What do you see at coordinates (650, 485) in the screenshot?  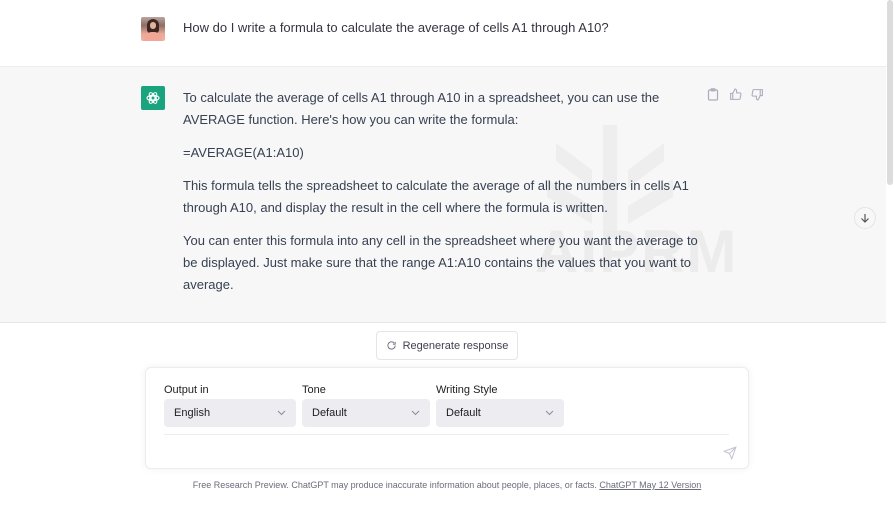 I see `version-link: ChatGPT May 12 Version` at bounding box center [650, 485].